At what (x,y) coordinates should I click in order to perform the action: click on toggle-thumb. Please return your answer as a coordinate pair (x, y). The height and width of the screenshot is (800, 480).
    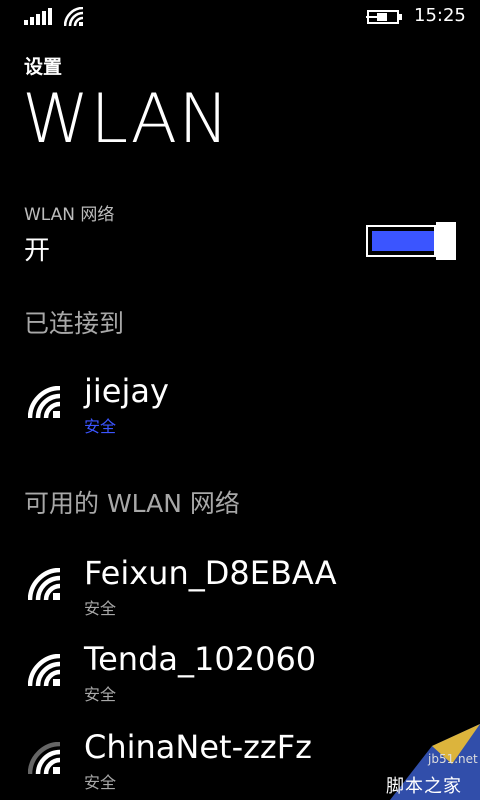
    Looking at the image, I should click on (446, 241).